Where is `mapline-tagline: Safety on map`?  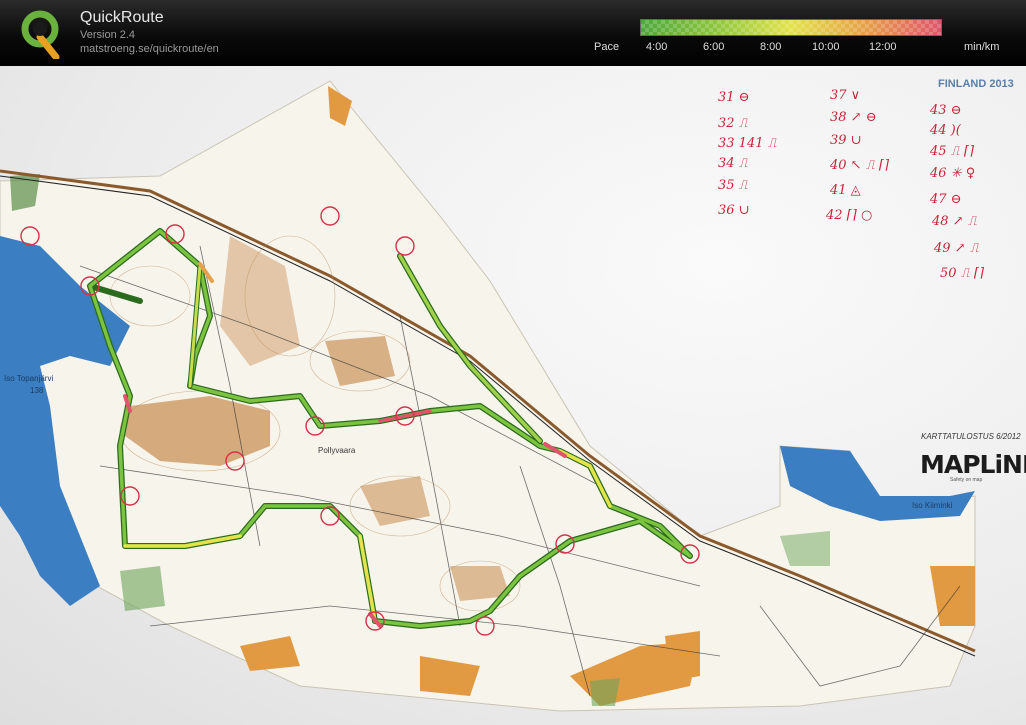 mapline-tagline: Safety on map is located at coordinates (966, 480).